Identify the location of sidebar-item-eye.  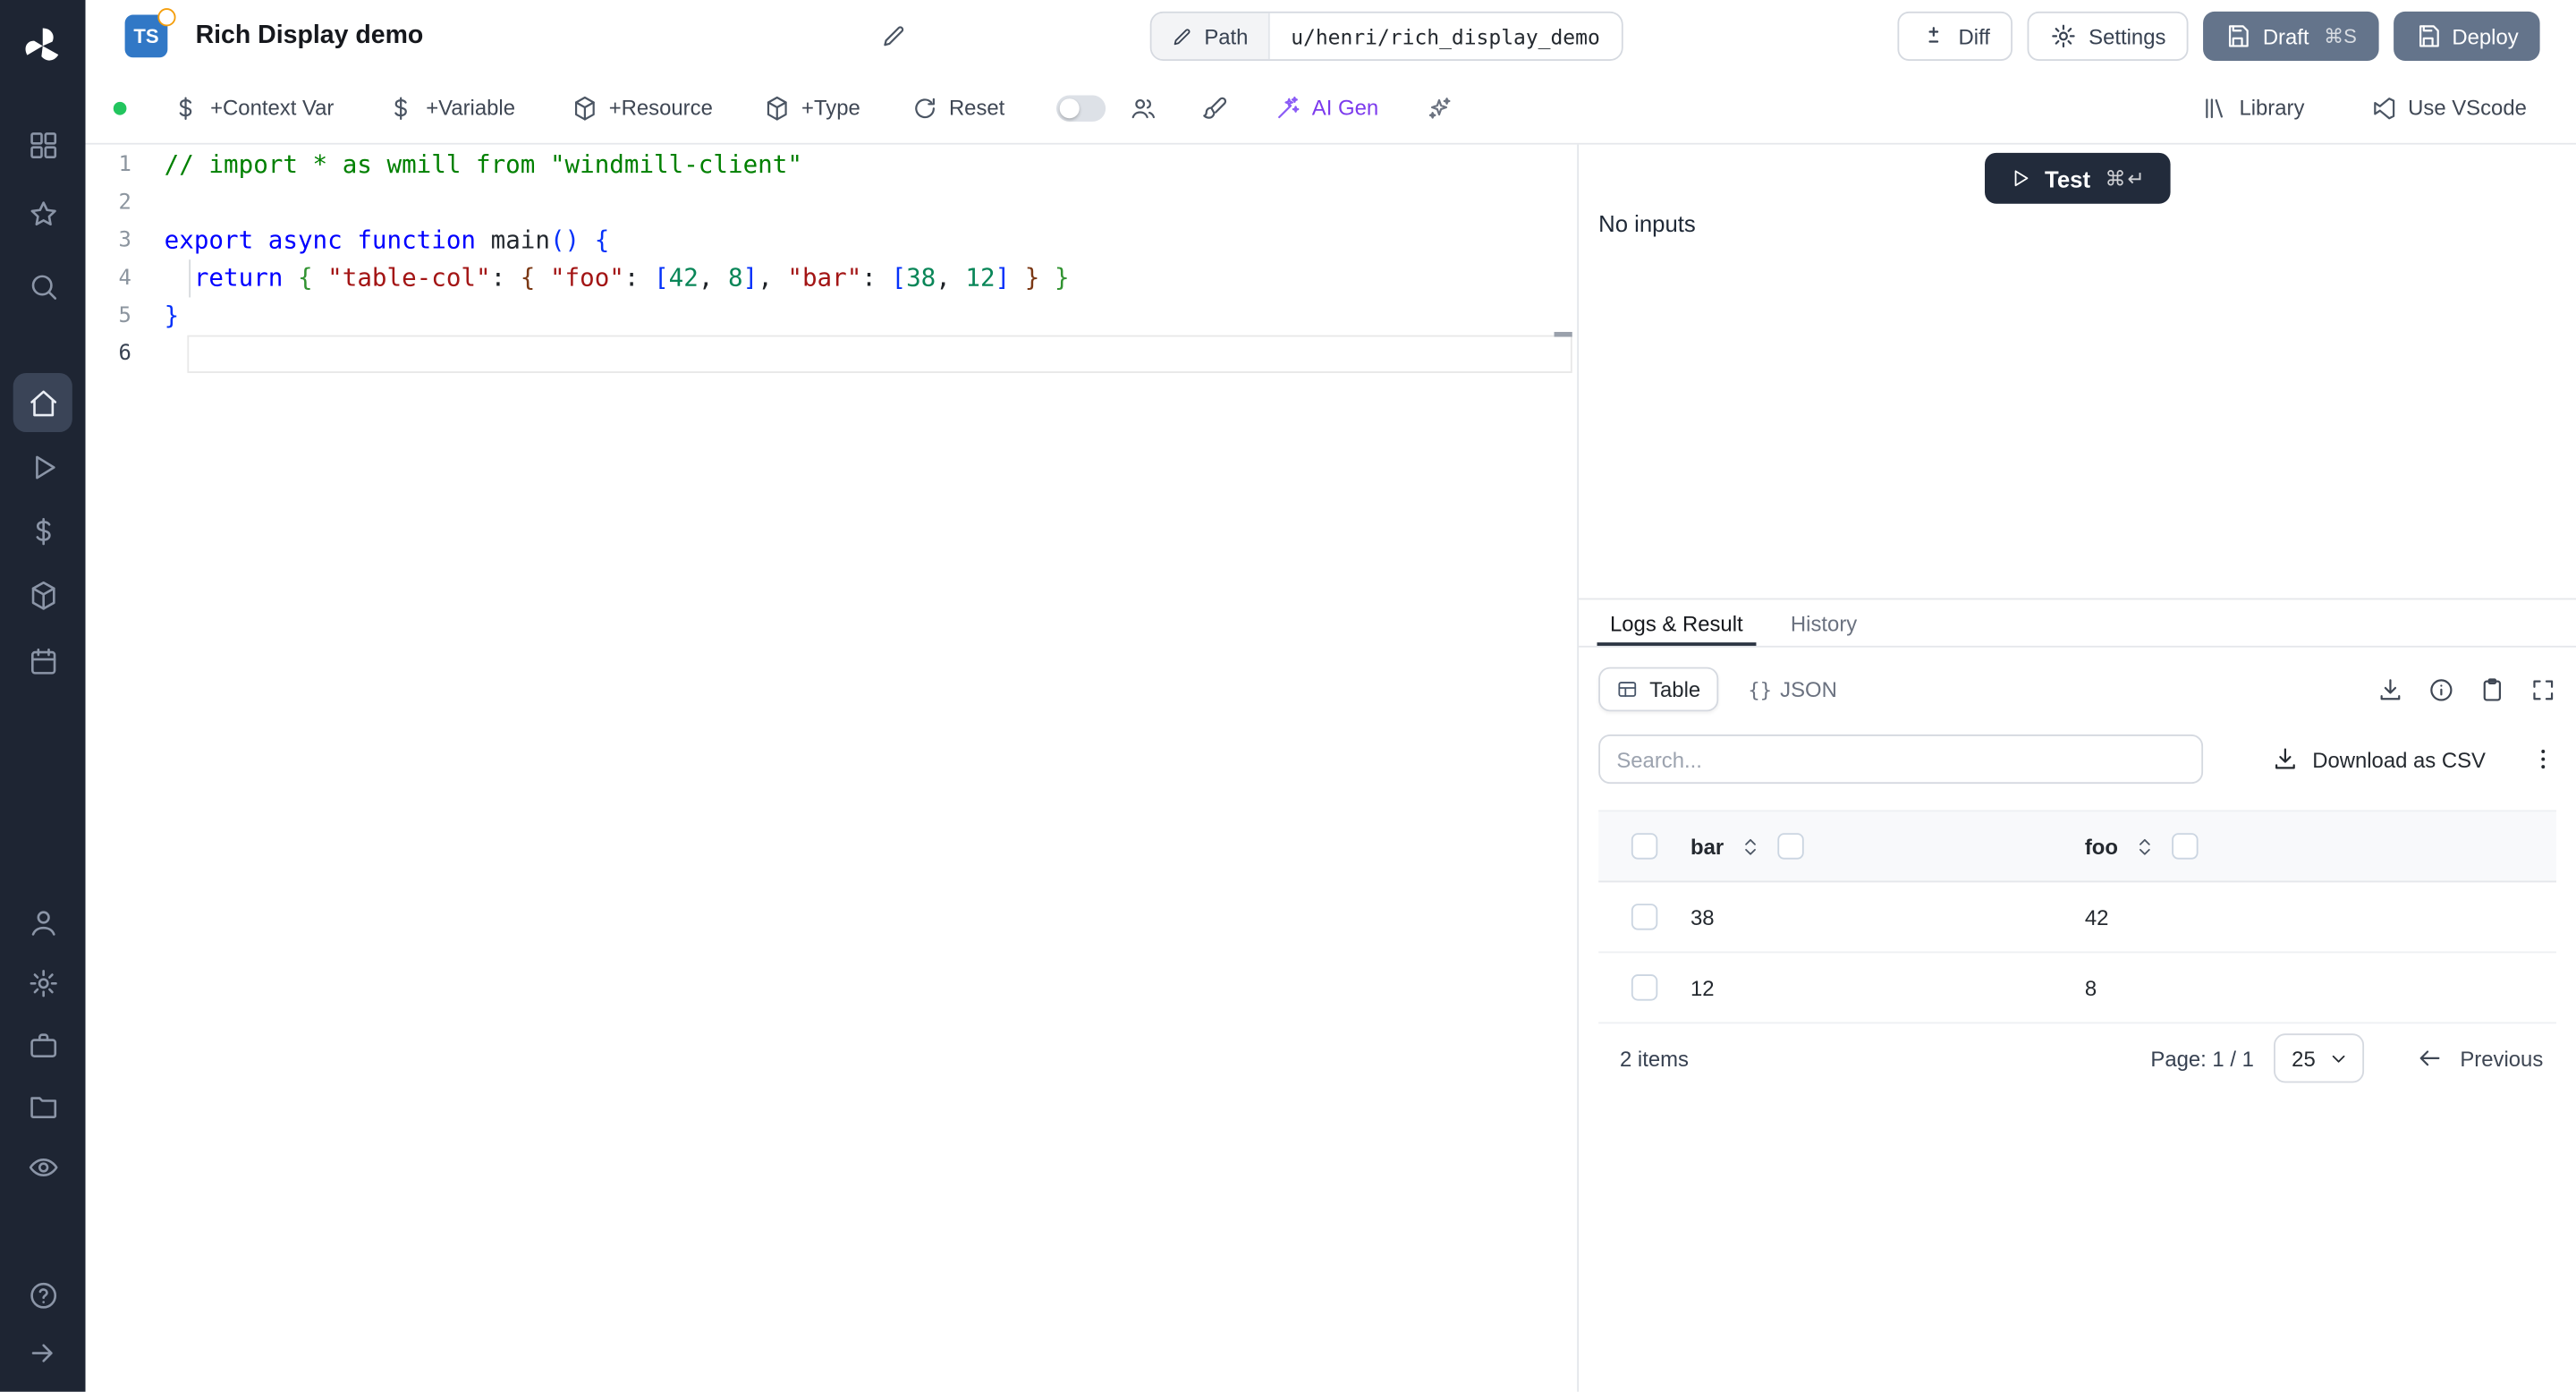
(42, 1166).